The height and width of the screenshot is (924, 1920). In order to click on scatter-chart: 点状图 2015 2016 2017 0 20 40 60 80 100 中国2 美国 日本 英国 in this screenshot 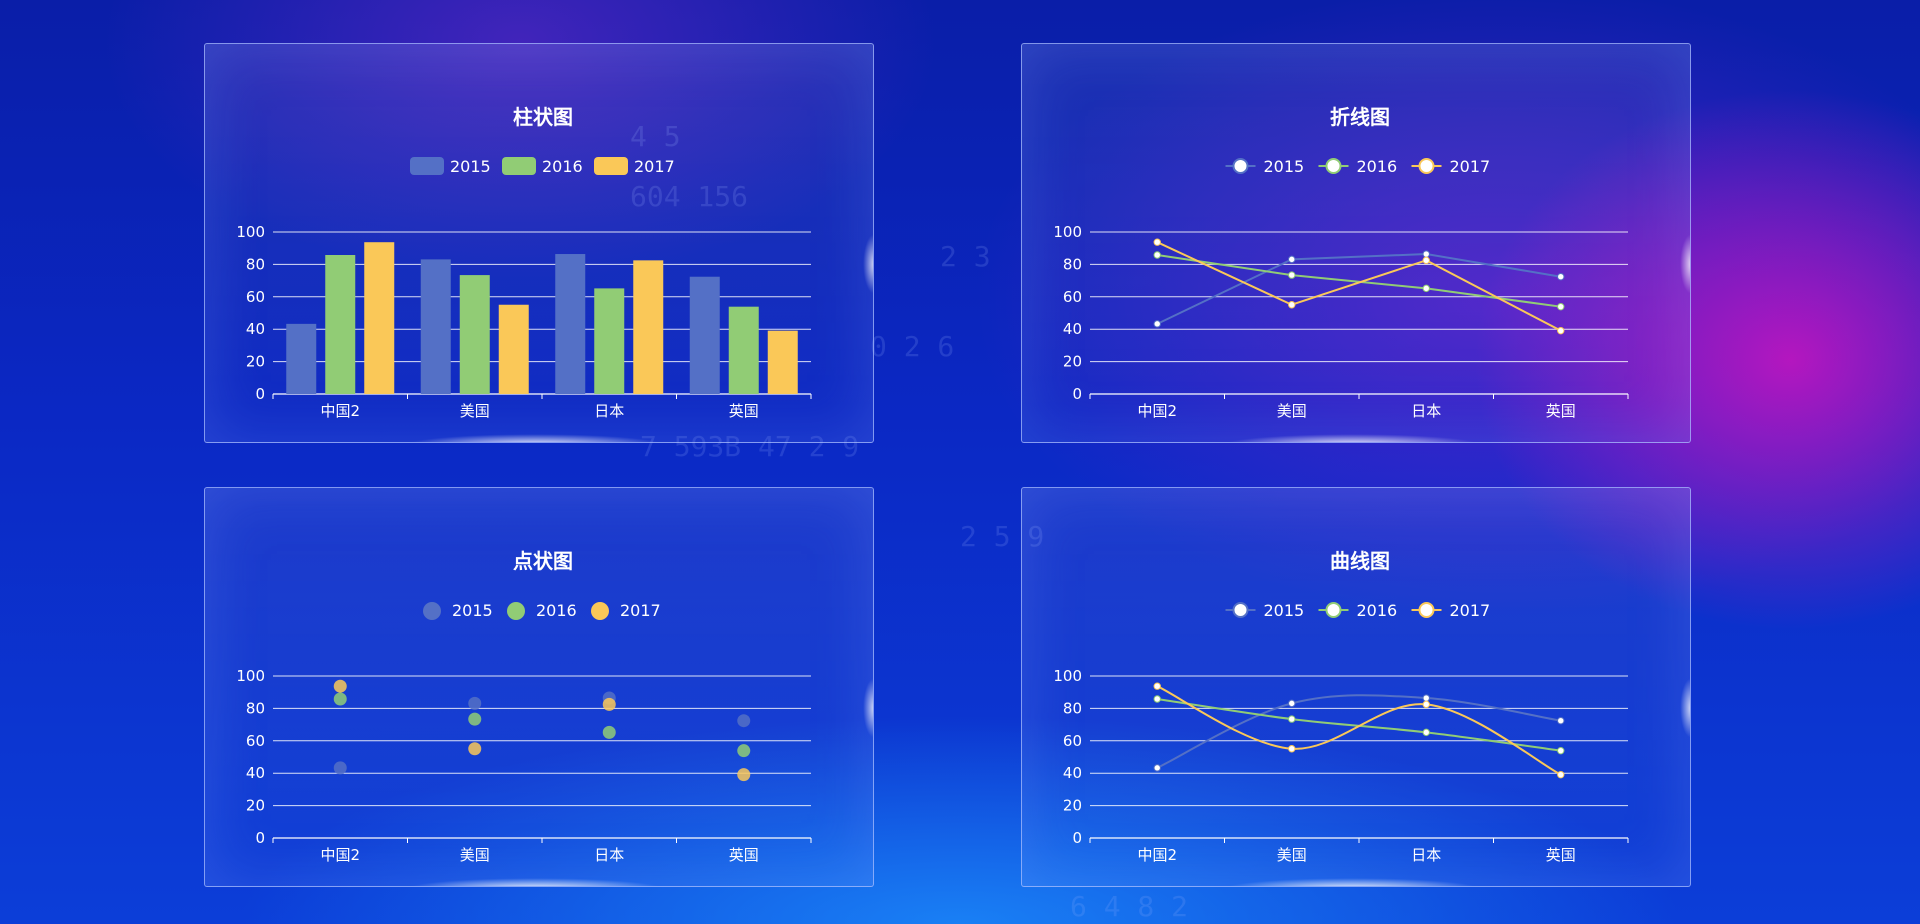, I will do `click(524, 706)`.